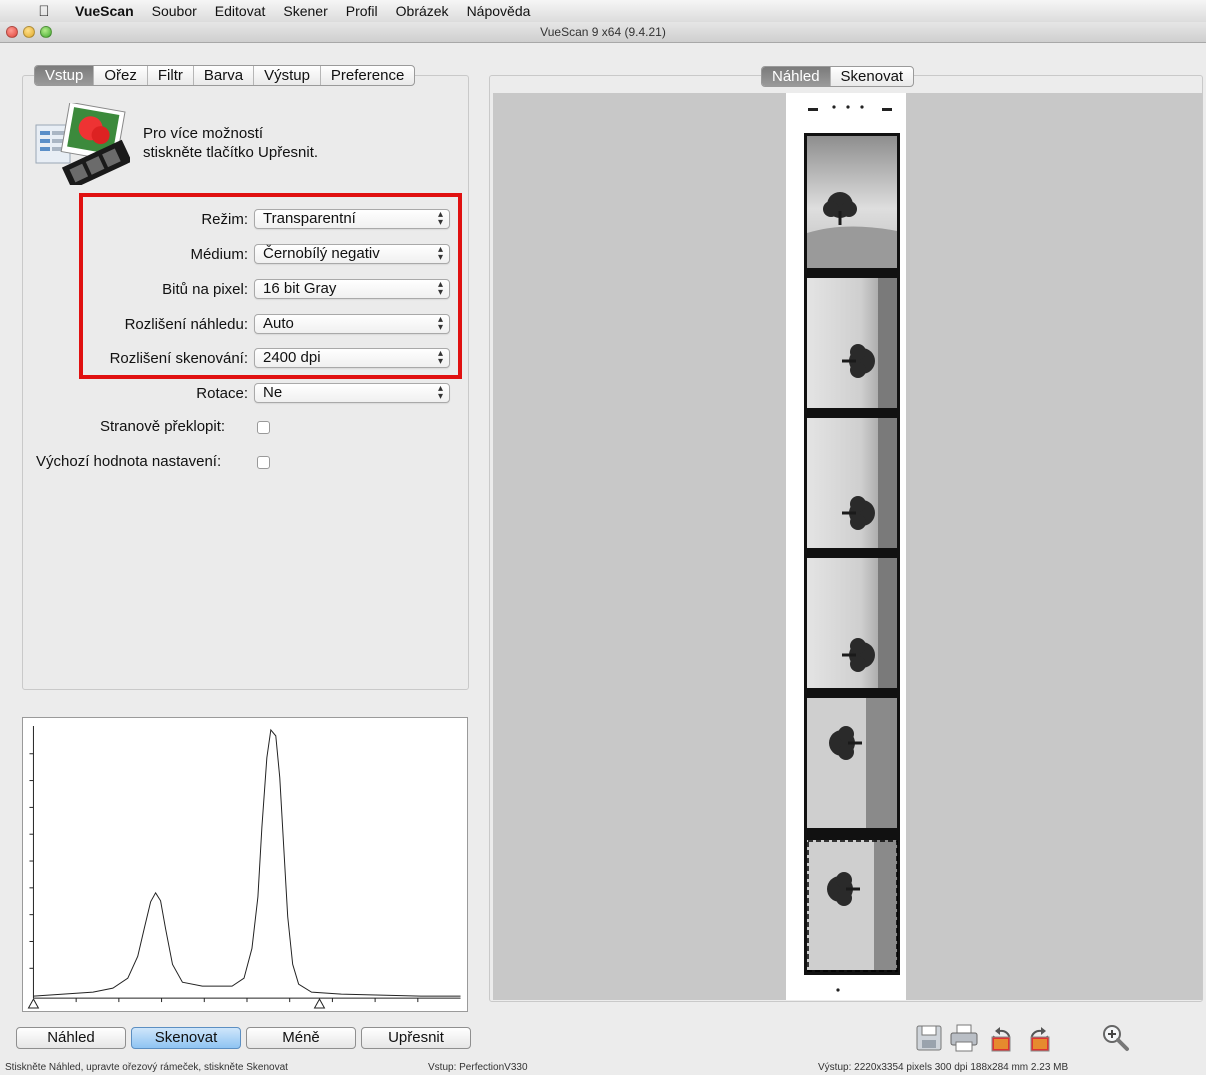  I want to click on mirror-label: Stranově překlopit:, so click(163, 426).